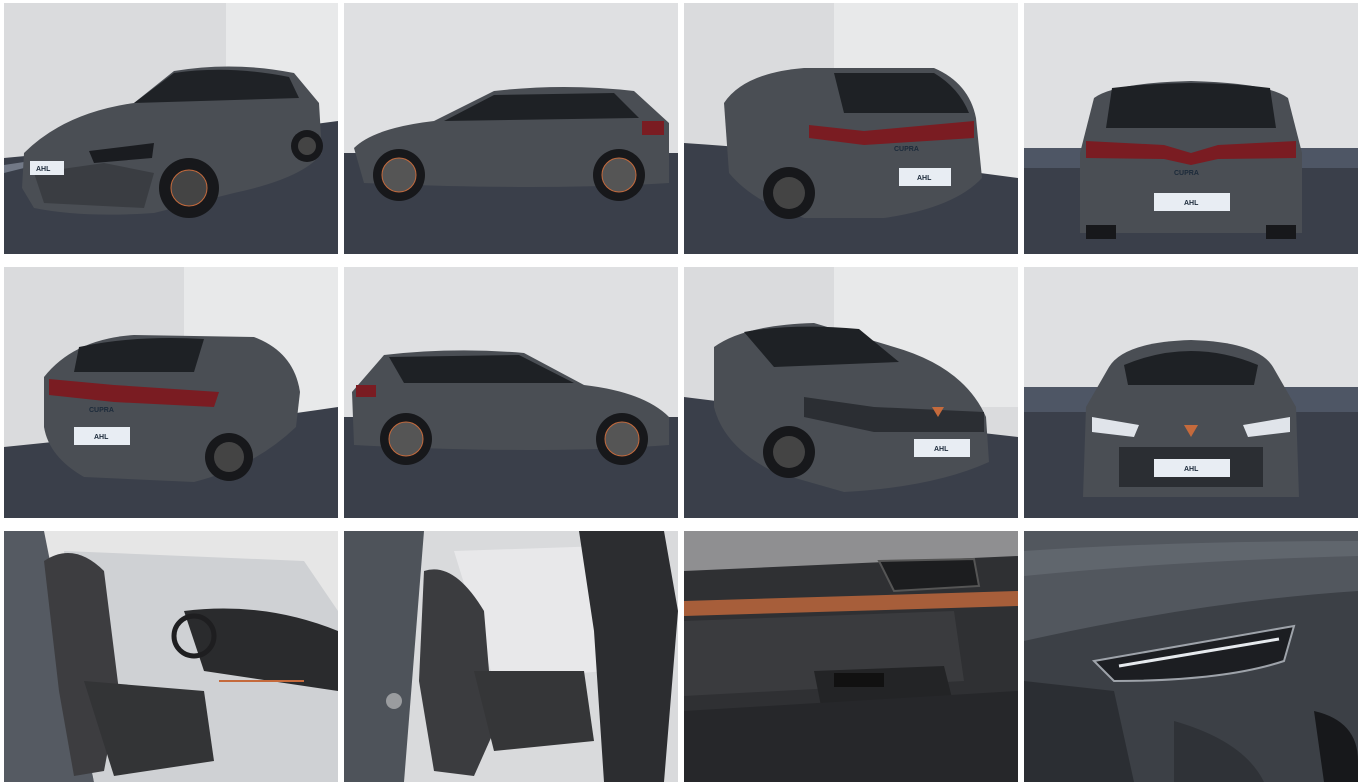 The height and width of the screenshot is (782, 1365). I want to click on gallery-photo-5: CUPRA AHL, so click(171, 392).